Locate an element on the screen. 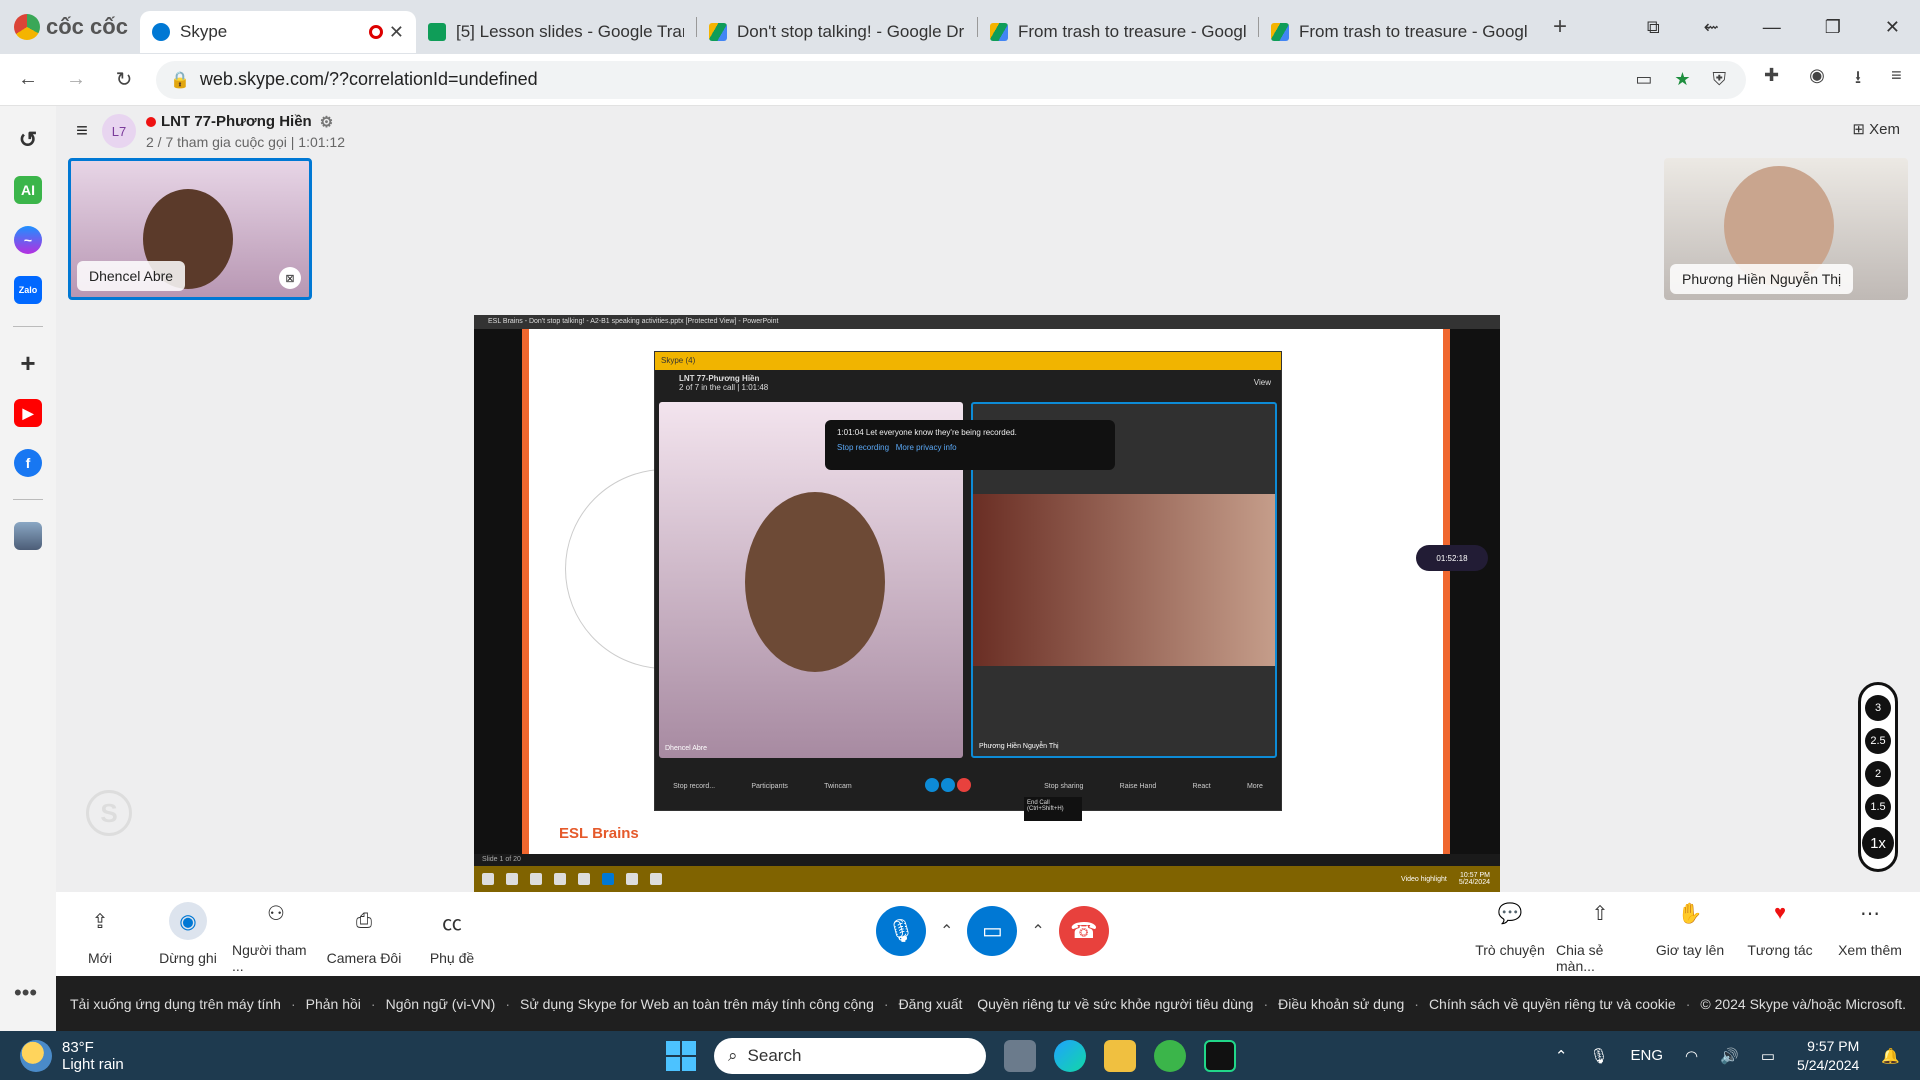 The width and height of the screenshot is (1920, 1080). forward-icon: → is located at coordinates (76, 79).